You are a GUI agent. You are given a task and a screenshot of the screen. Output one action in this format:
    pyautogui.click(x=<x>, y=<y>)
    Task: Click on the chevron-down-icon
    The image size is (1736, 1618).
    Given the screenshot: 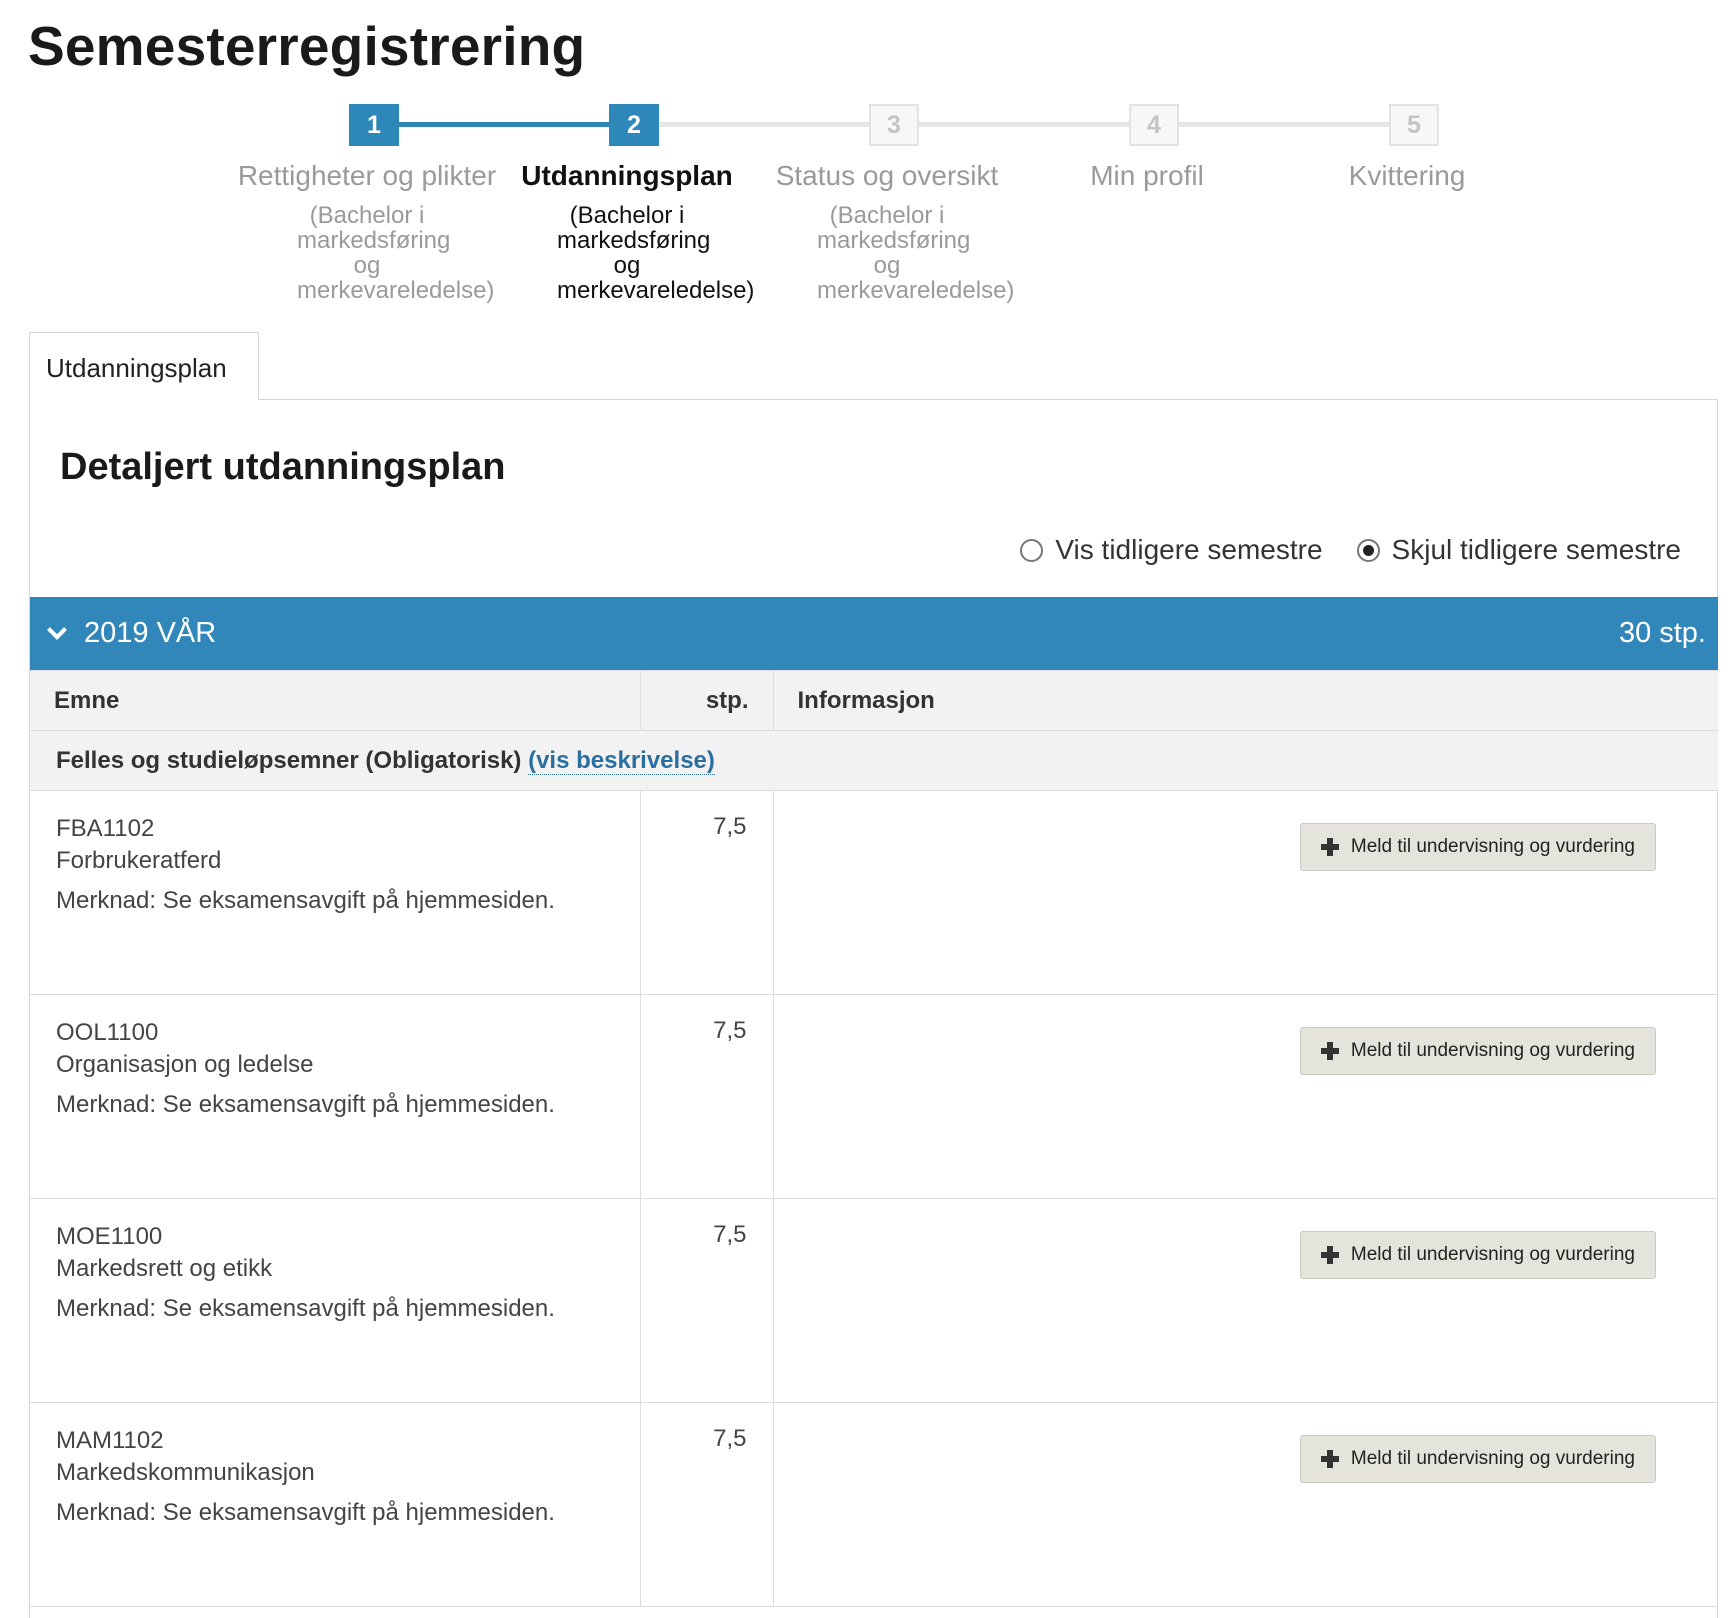 What is the action you would take?
    pyautogui.click(x=57, y=629)
    